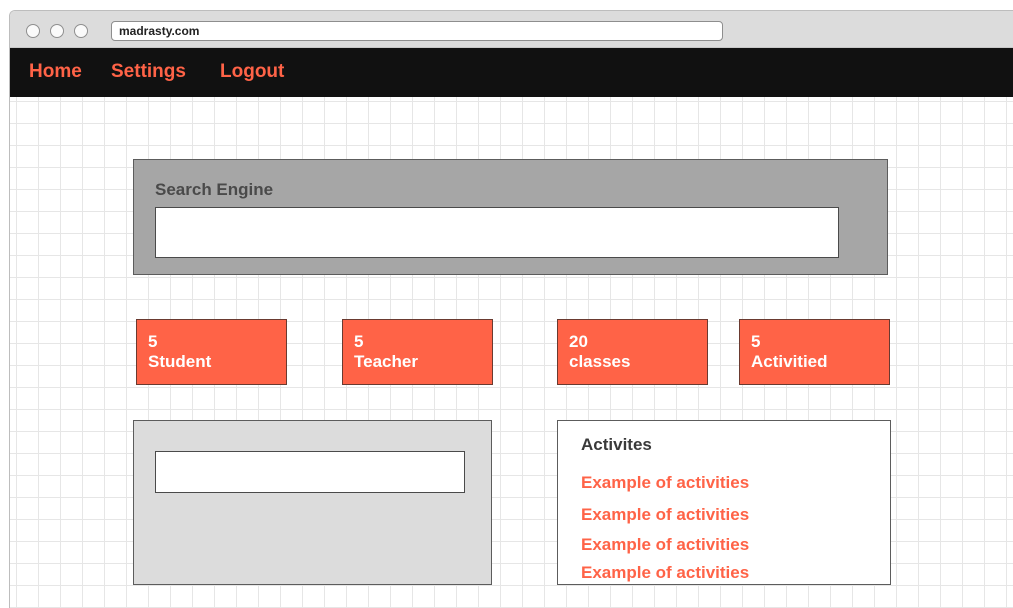 This screenshot has width=1013, height=608. I want to click on stat-label: Teacher, so click(386, 361).